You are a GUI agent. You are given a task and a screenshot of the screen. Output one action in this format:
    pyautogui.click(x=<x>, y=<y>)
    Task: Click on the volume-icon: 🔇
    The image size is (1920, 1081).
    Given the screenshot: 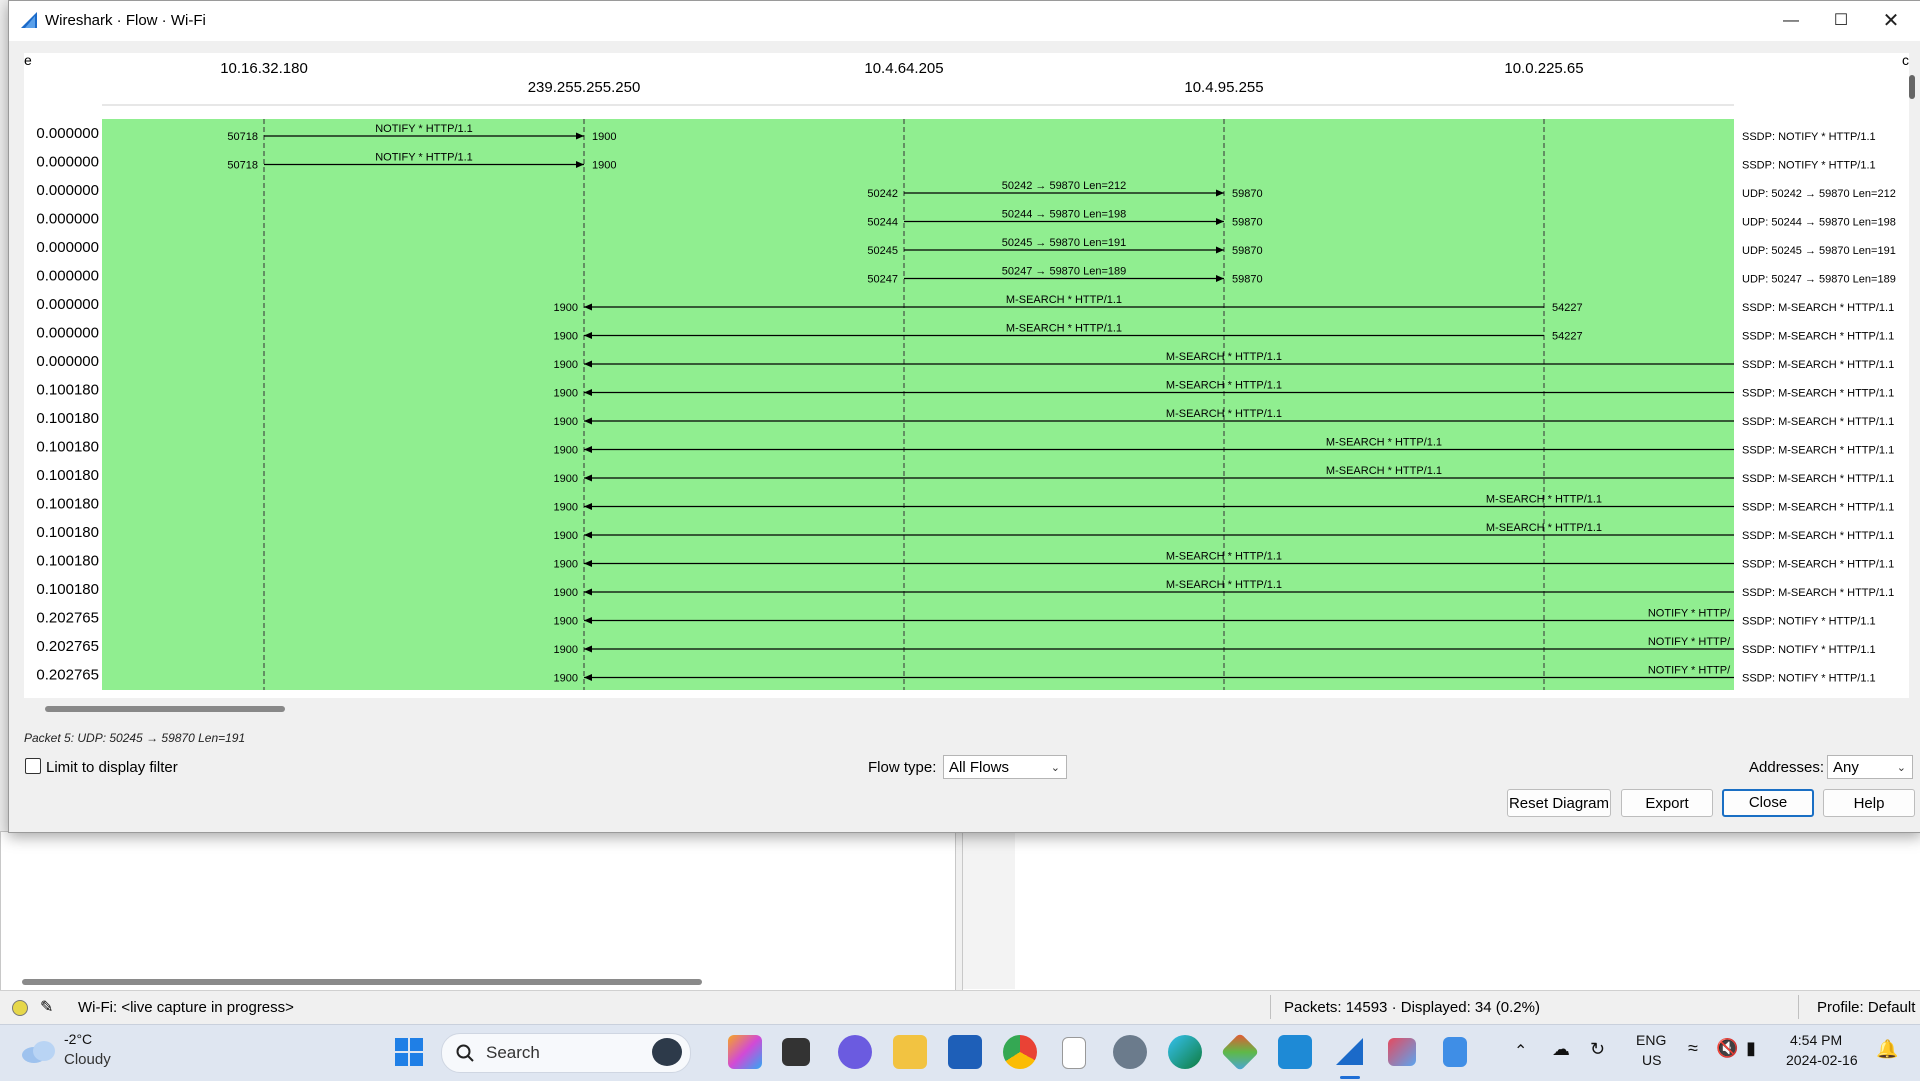 What is the action you would take?
    pyautogui.click(x=1727, y=1048)
    